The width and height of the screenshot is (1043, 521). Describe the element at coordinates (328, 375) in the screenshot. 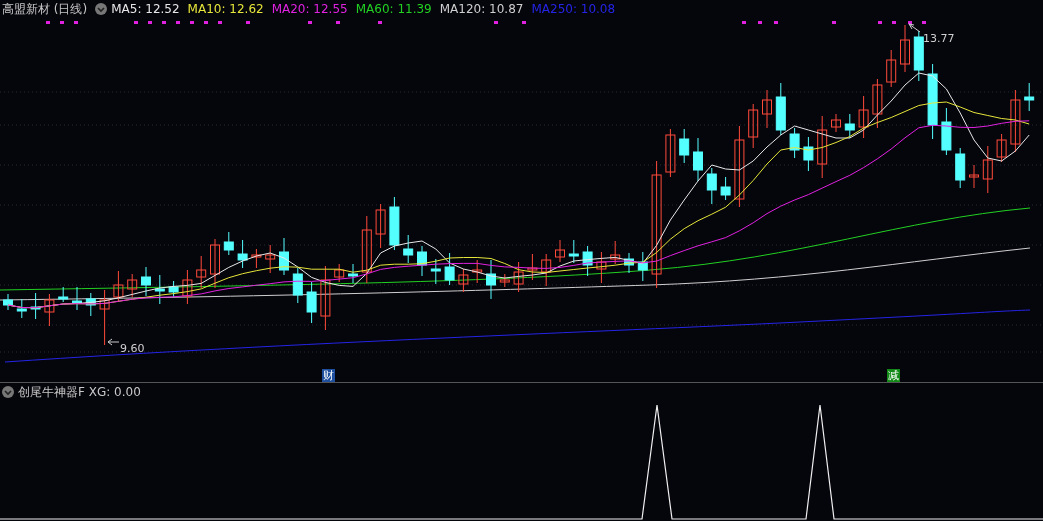

I see `event-tag: 财` at that location.